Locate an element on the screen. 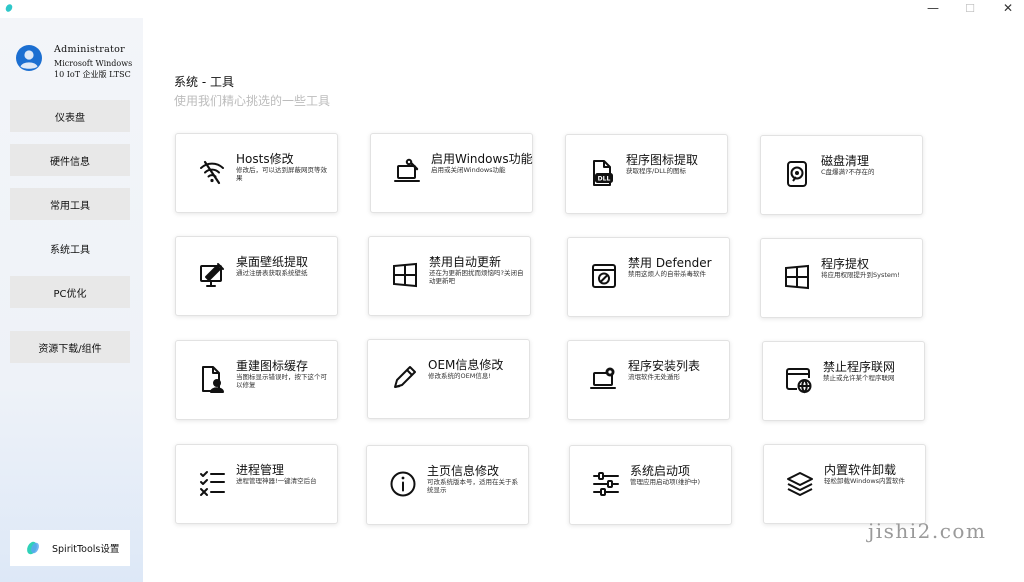 Image resolution: width=1024 pixels, height=582 pixels. card-rebuild-icon-cache: 重建图标缓存 当图标显示错误时，按下这个可以修复 is located at coordinates (256, 380).